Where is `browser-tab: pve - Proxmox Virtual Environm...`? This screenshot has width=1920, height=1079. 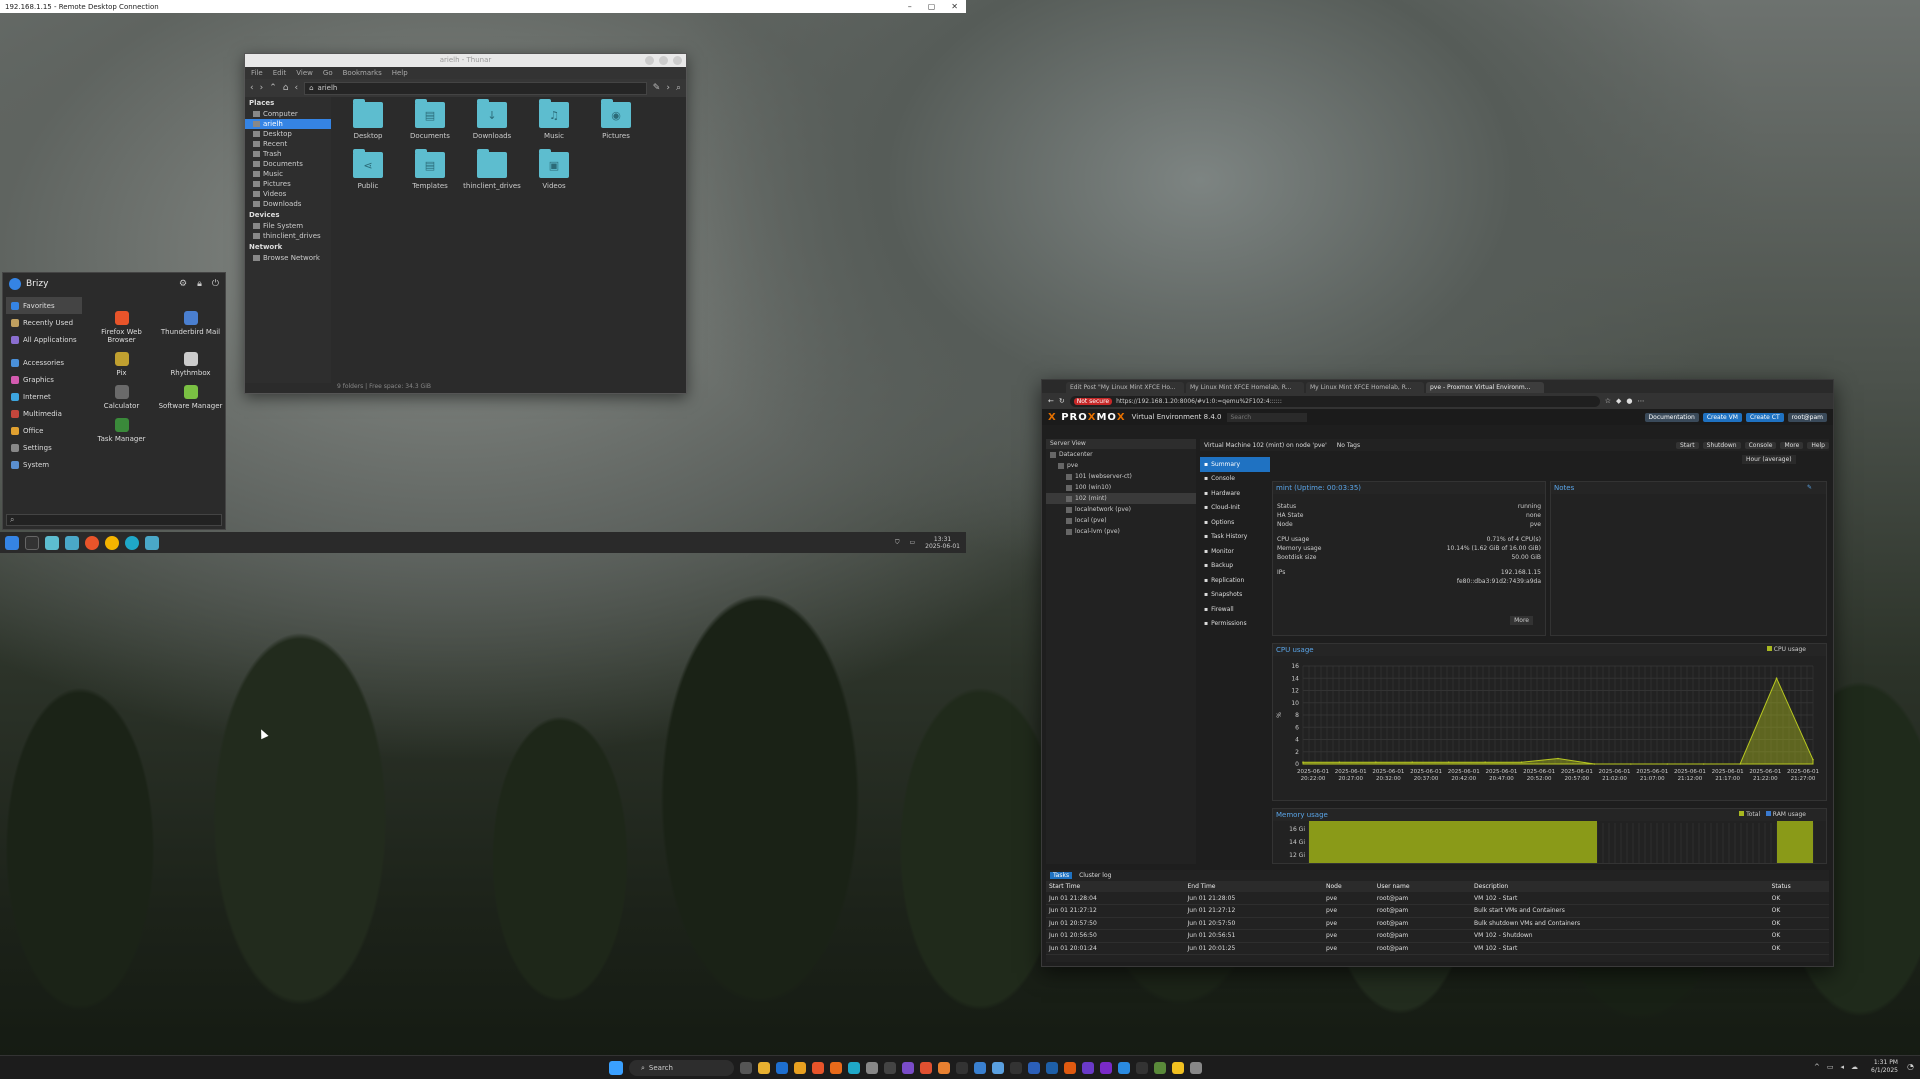 browser-tab: pve - Proxmox Virtual Environm... is located at coordinates (1485, 387).